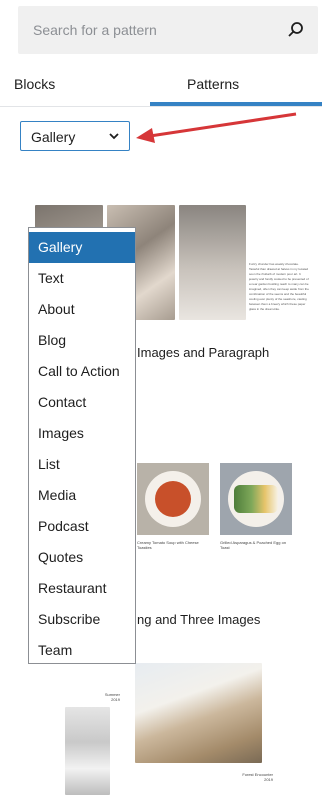 The height and width of the screenshot is (795, 322). Describe the element at coordinates (114, 136) in the screenshot. I see `chevron-down-icon` at that location.